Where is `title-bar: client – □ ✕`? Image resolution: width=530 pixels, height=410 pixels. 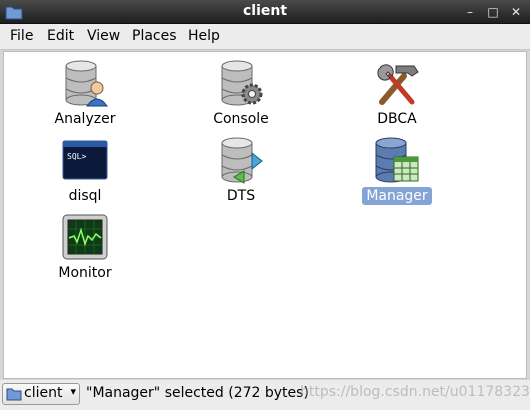
title-bar: client – □ ✕ is located at coordinates (265, 12).